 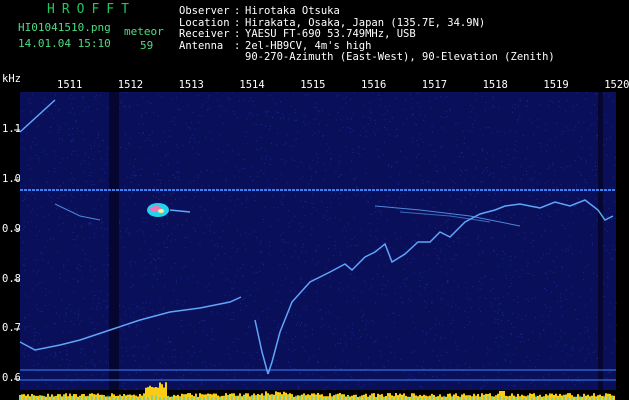 What do you see at coordinates (374, 85) in the screenshot?
I see `time-tick-label: 1516` at bounding box center [374, 85].